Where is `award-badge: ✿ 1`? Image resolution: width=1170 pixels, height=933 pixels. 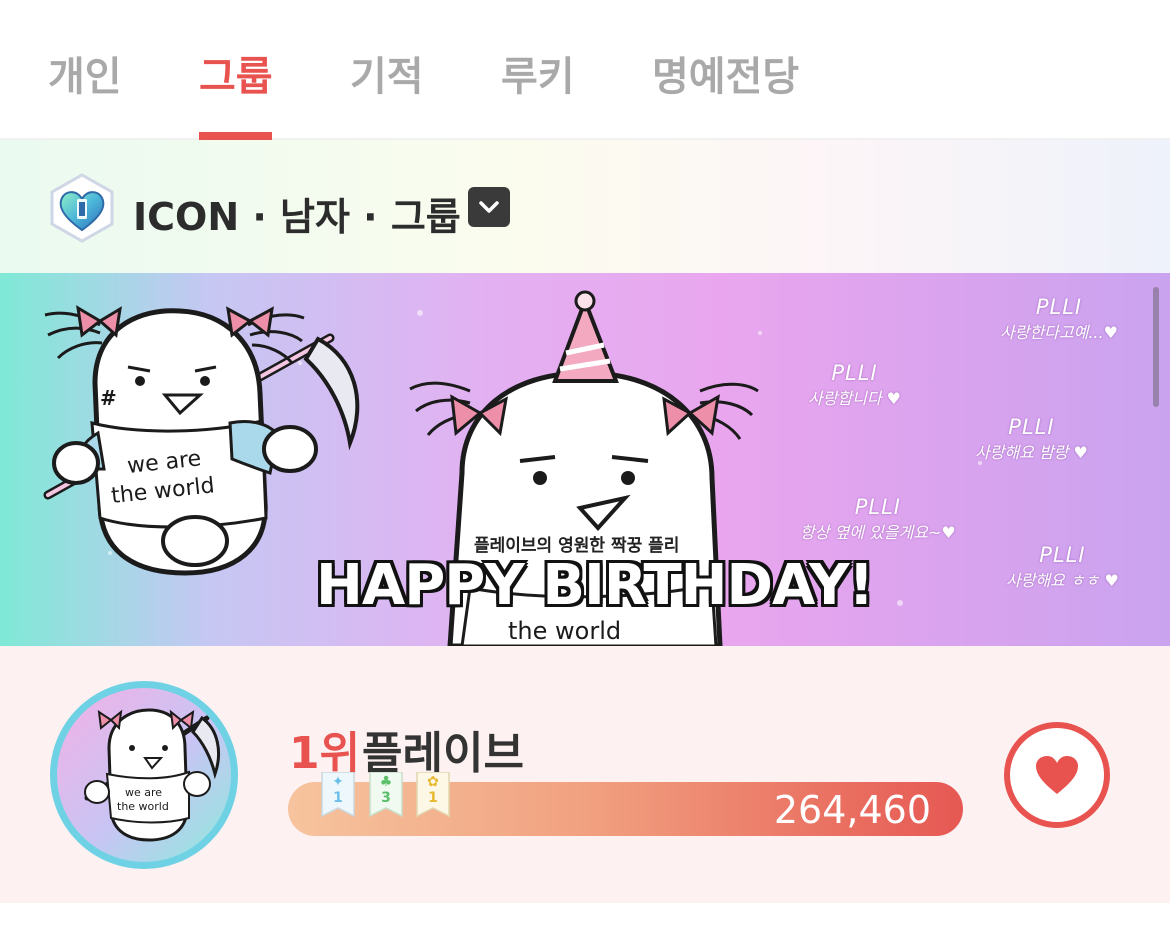 award-badge: ✿ 1 is located at coordinates (433, 795).